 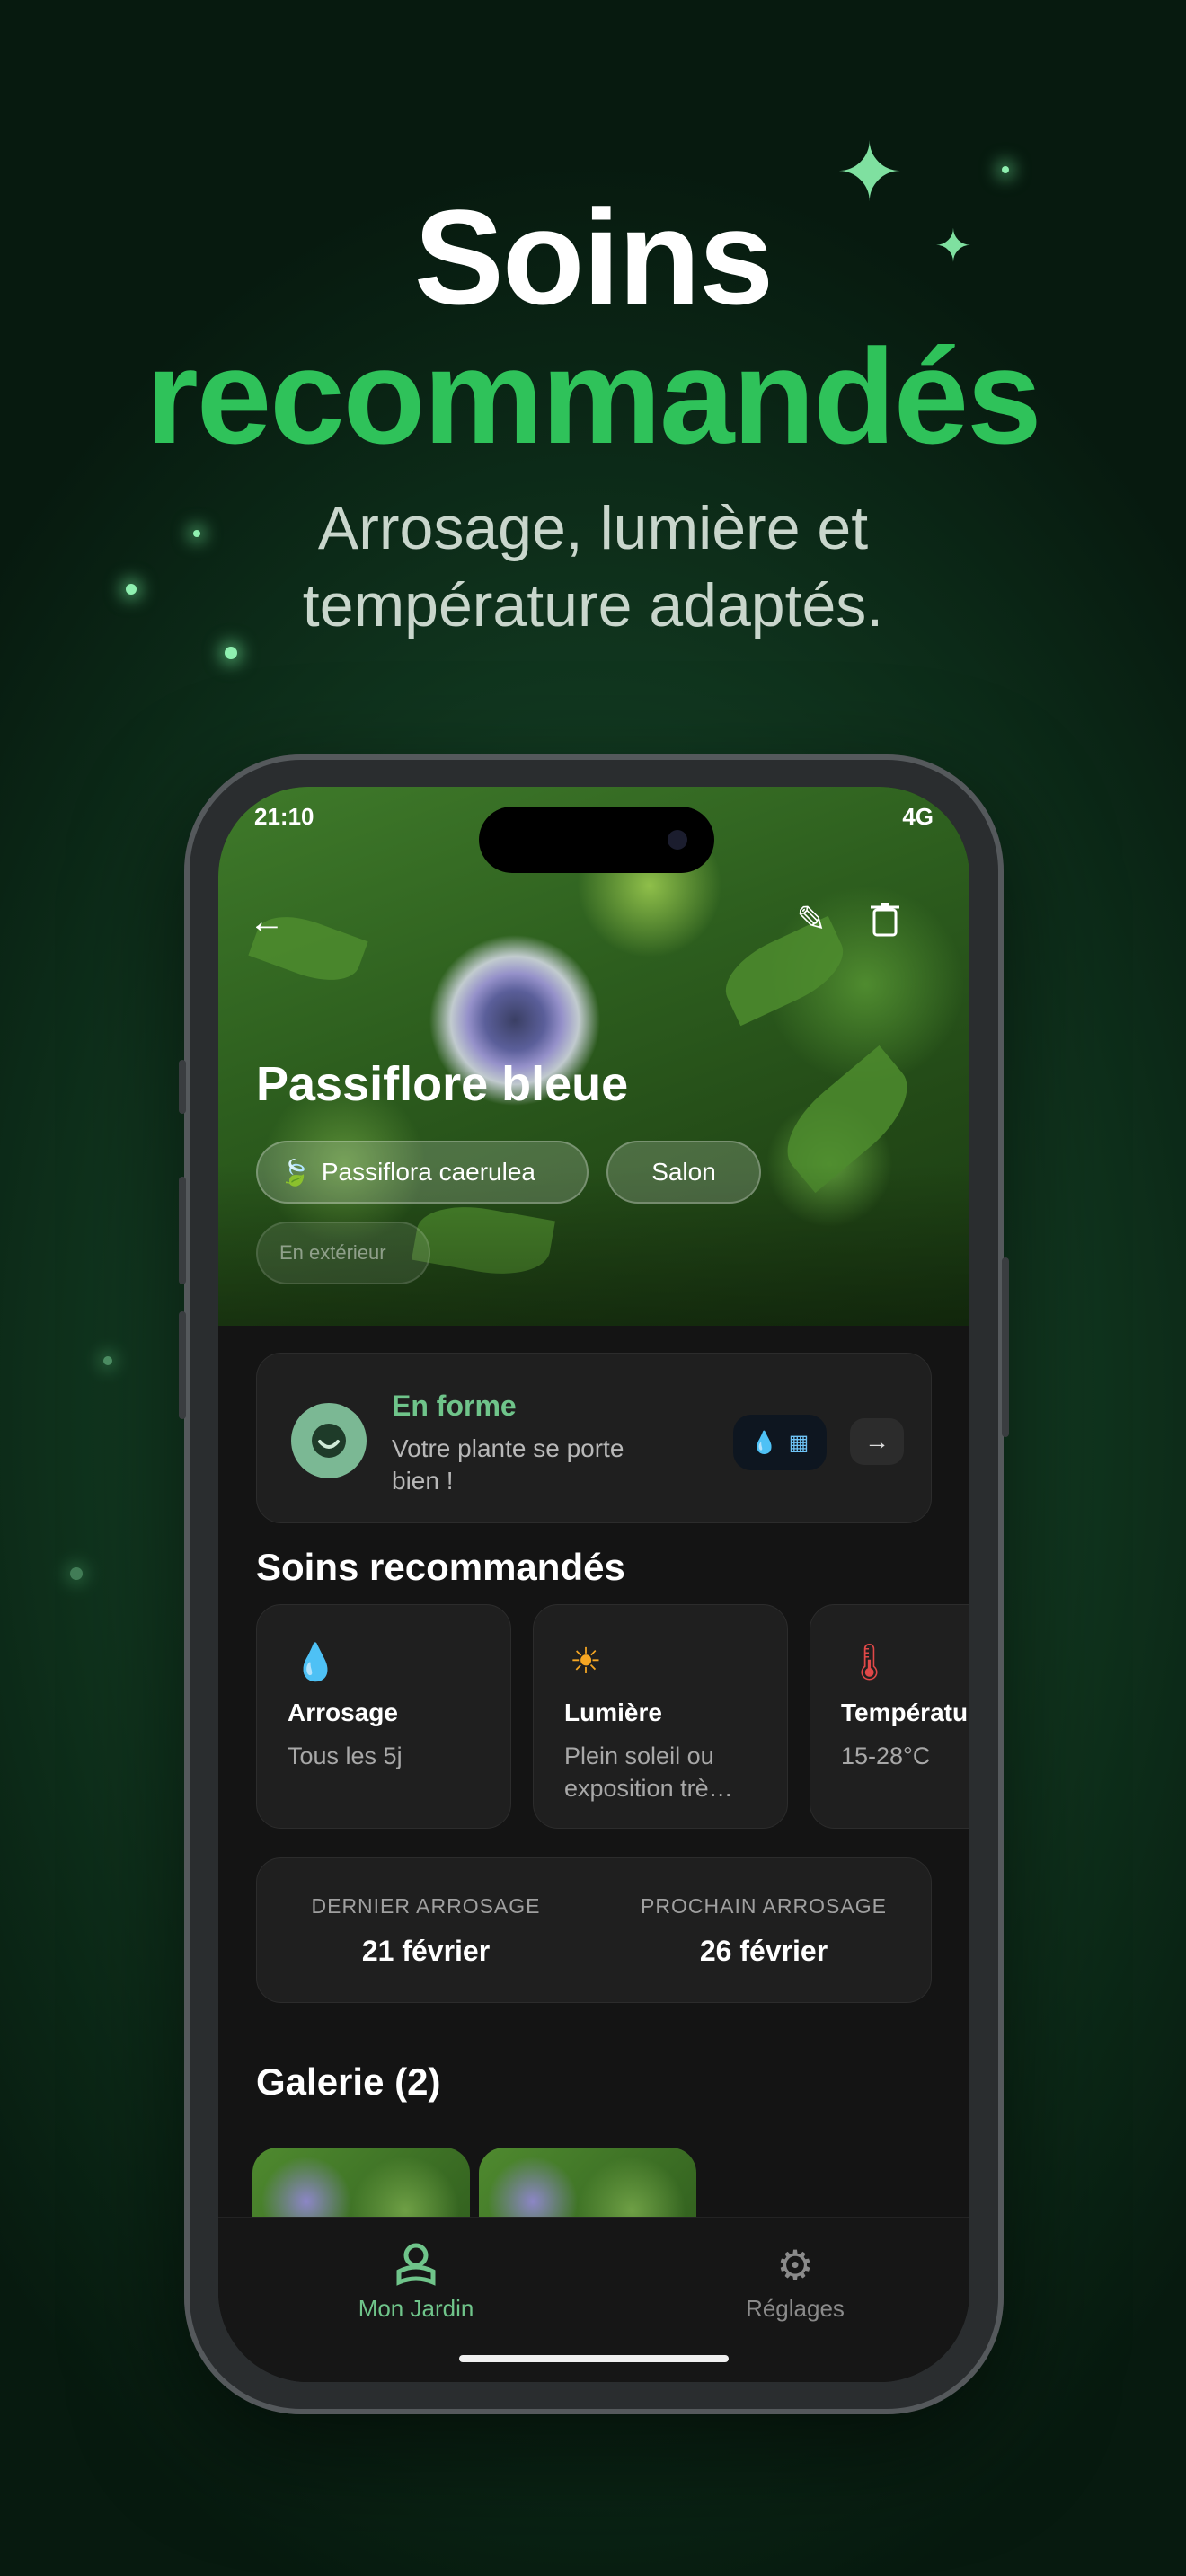 I want to click on next-watering-label: PROCHAIN ARROSAGE, so click(x=764, y=1906).